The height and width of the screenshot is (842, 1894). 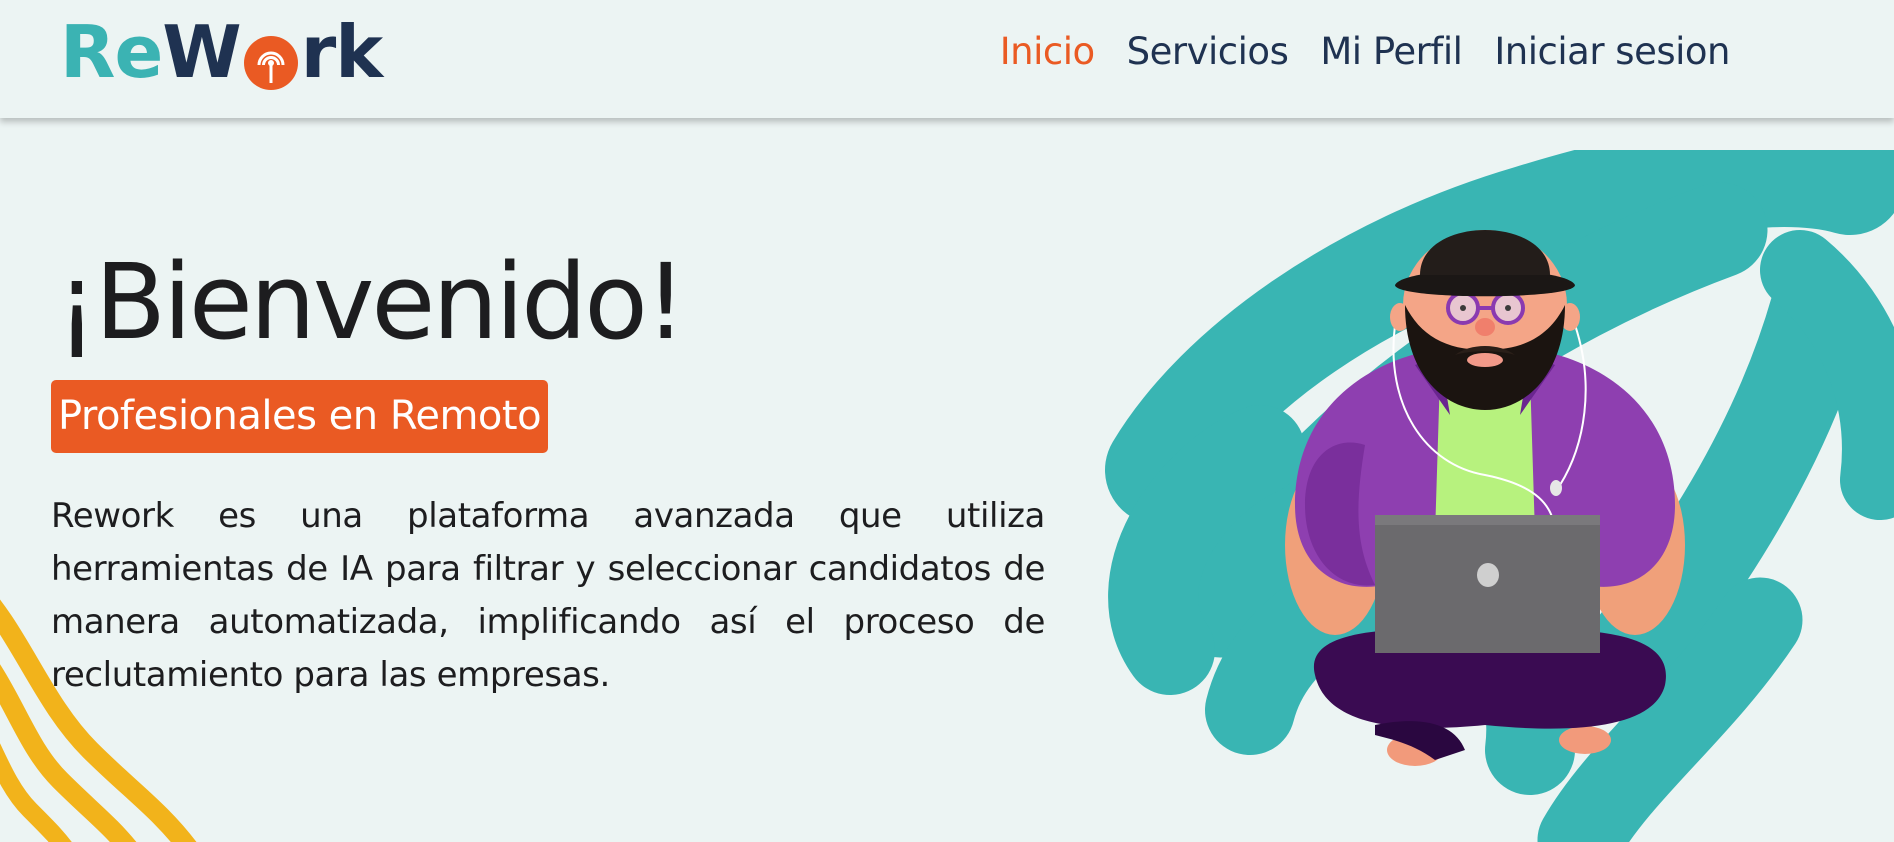 I want to click on rework-logo: Re W rk, so click(x=221, y=52).